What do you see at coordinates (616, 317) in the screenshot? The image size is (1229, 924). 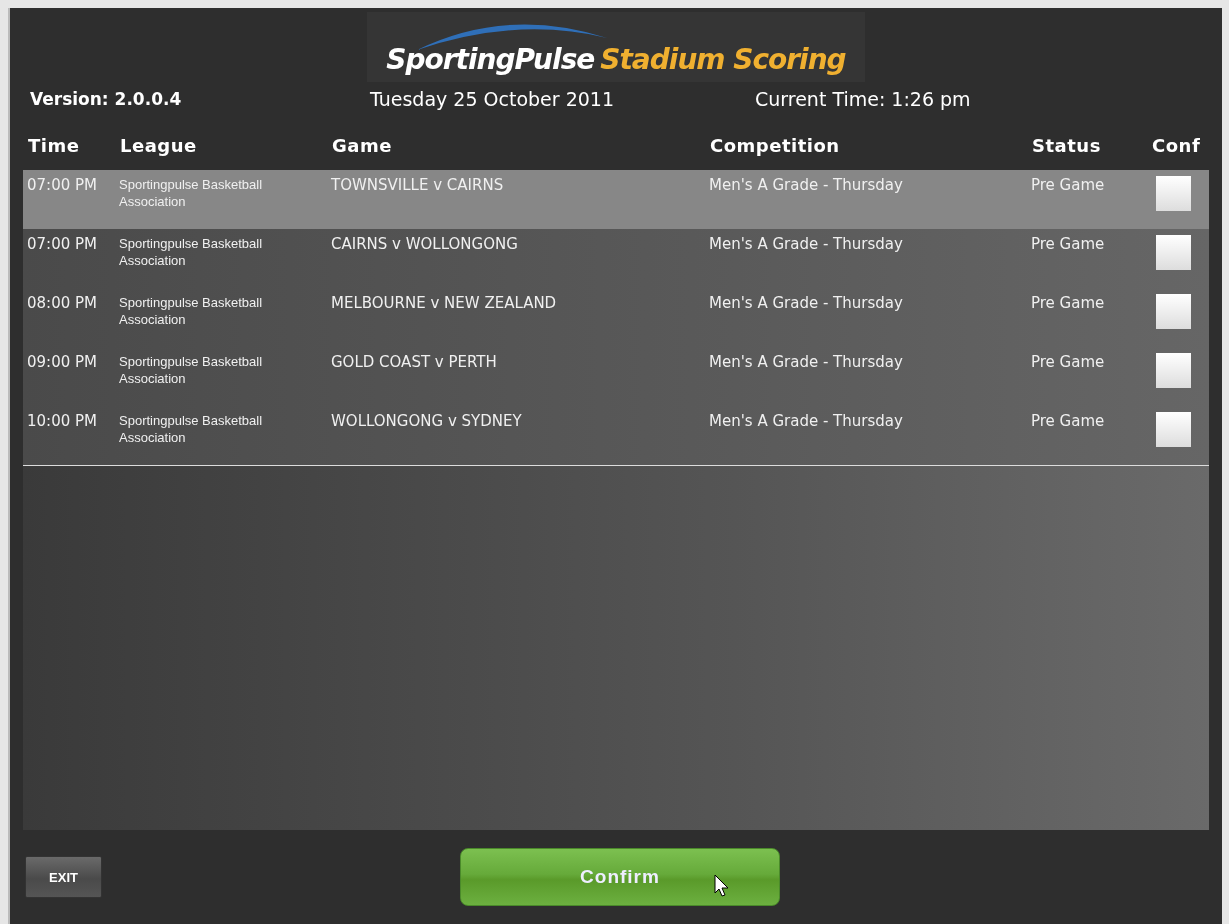 I see `game-row: 08:00 PM Sportingpulse Basketball Association MELBOURNE v NEW ZEALAND Men's A Grade - Thursday Pre Game` at bounding box center [616, 317].